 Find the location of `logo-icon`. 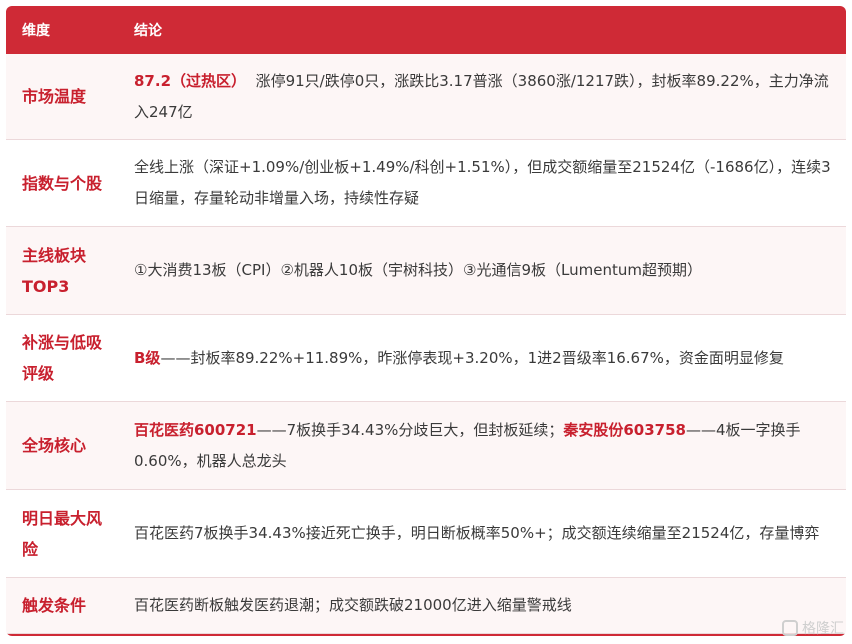

logo-icon is located at coordinates (790, 628).